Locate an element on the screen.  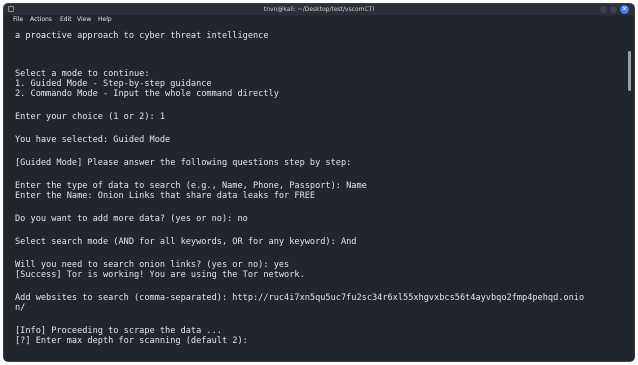
terminal-line: n/ is located at coordinates (20, 308).